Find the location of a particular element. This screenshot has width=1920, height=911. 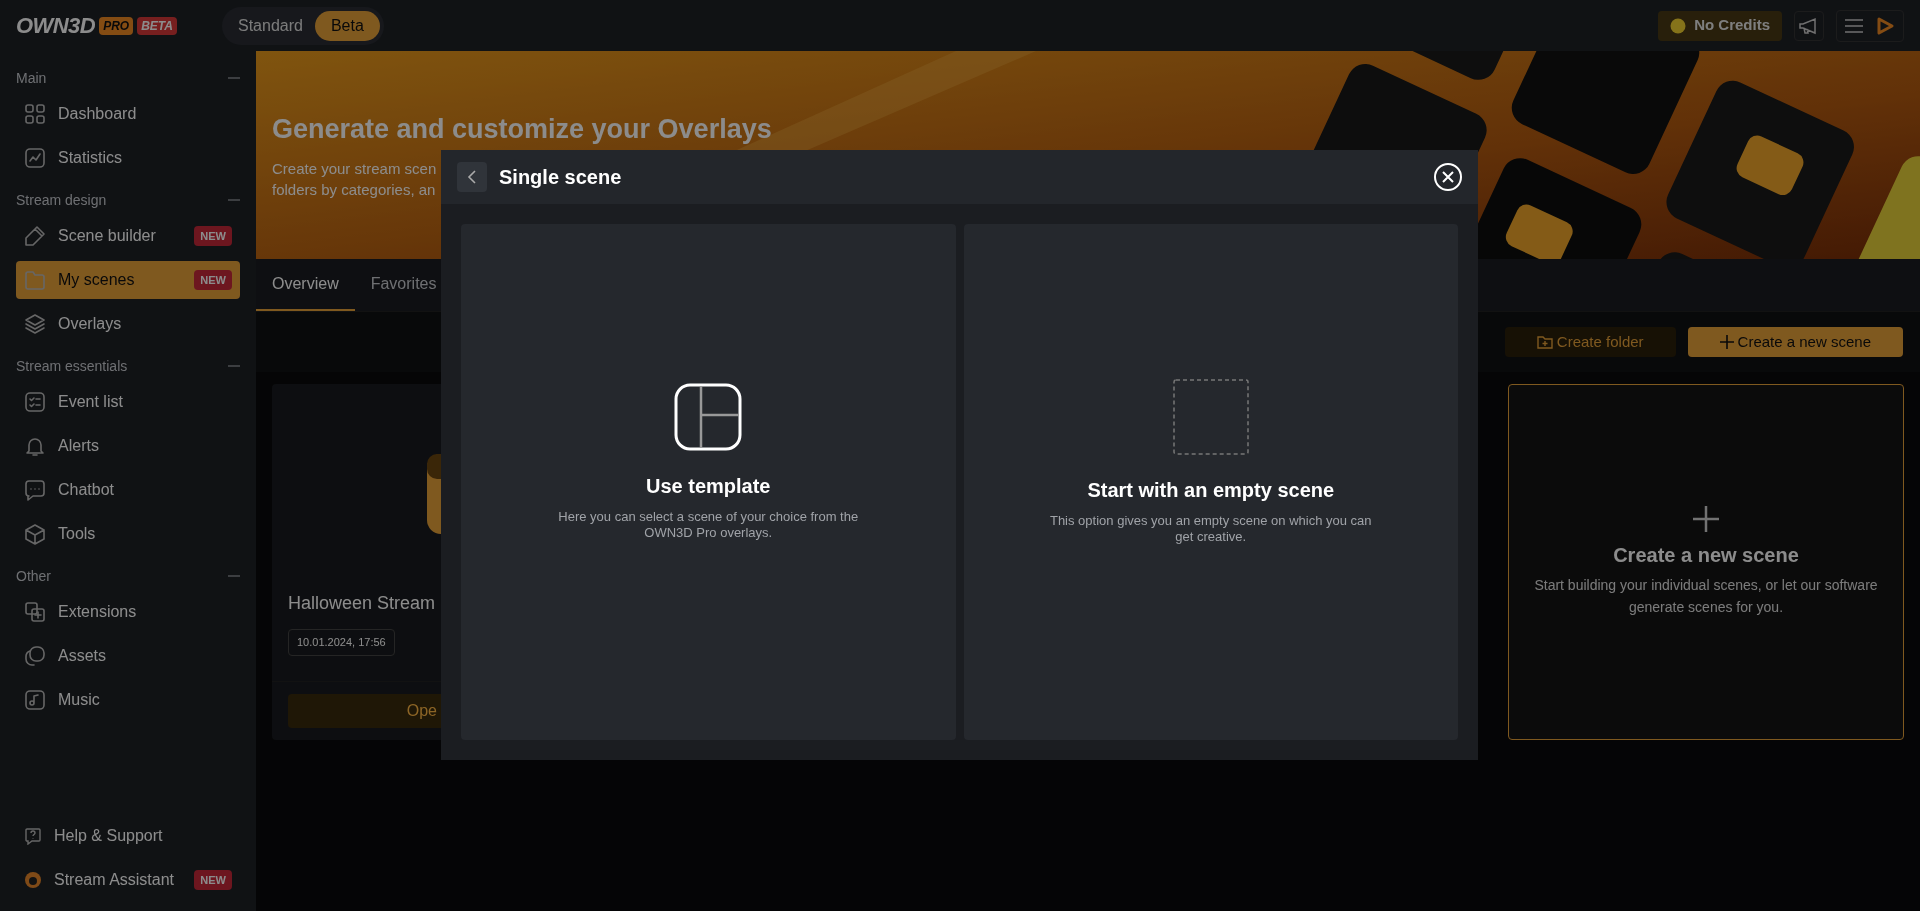

option-description: Here you can select a scene of your choice from the OWN3D Pro overlays. is located at coordinates (708, 525).